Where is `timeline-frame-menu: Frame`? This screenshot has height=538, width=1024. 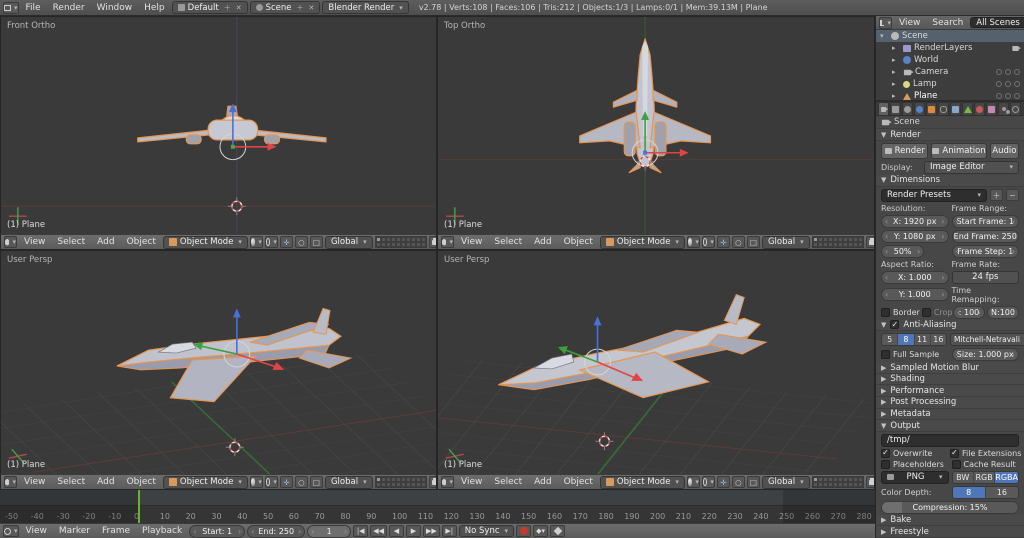
timeline-frame-menu: Frame is located at coordinates (116, 531).